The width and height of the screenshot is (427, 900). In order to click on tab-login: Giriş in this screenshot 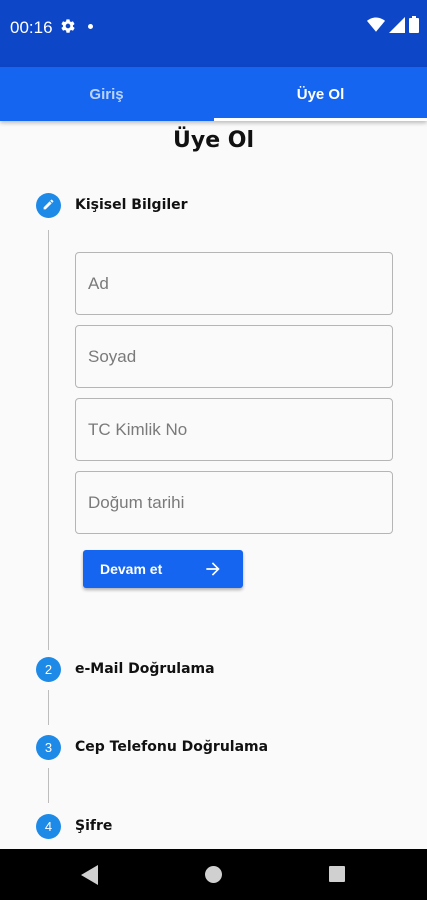, I will do `click(106, 94)`.